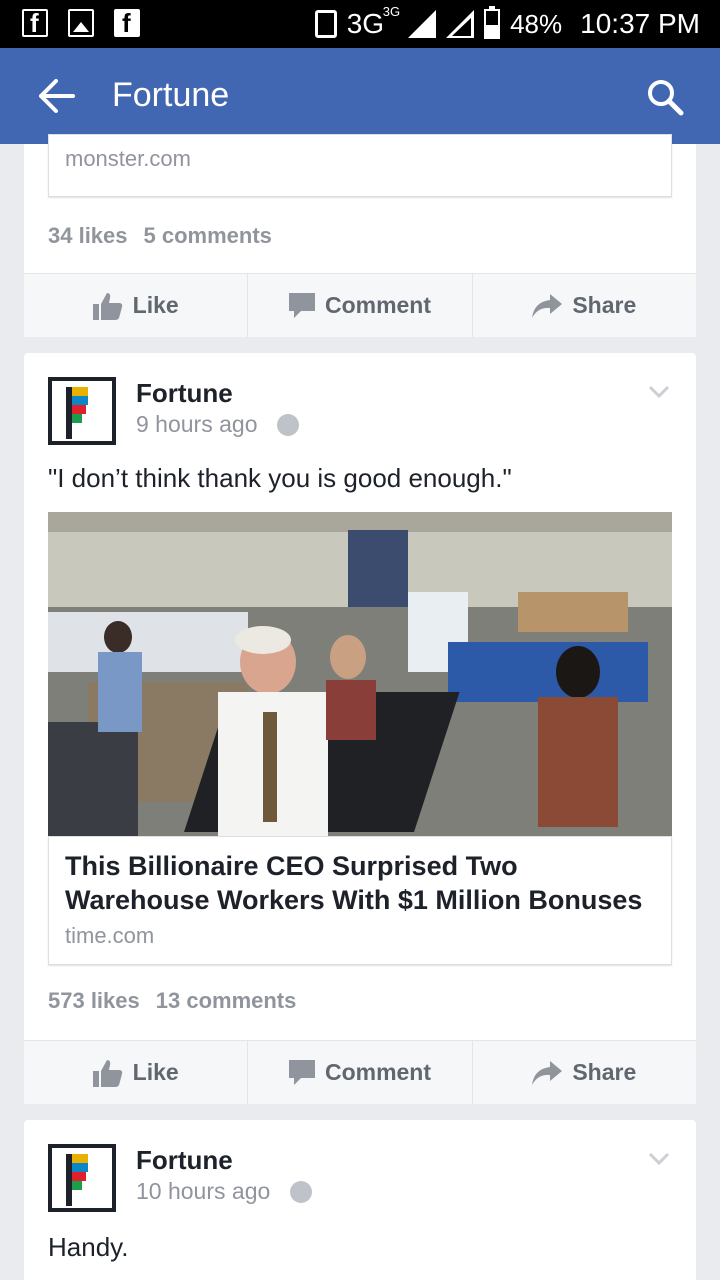 This screenshot has width=720, height=1280. Describe the element at coordinates (640, 23) in the screenshot. I see `clock: 10:37 PM` at that location.